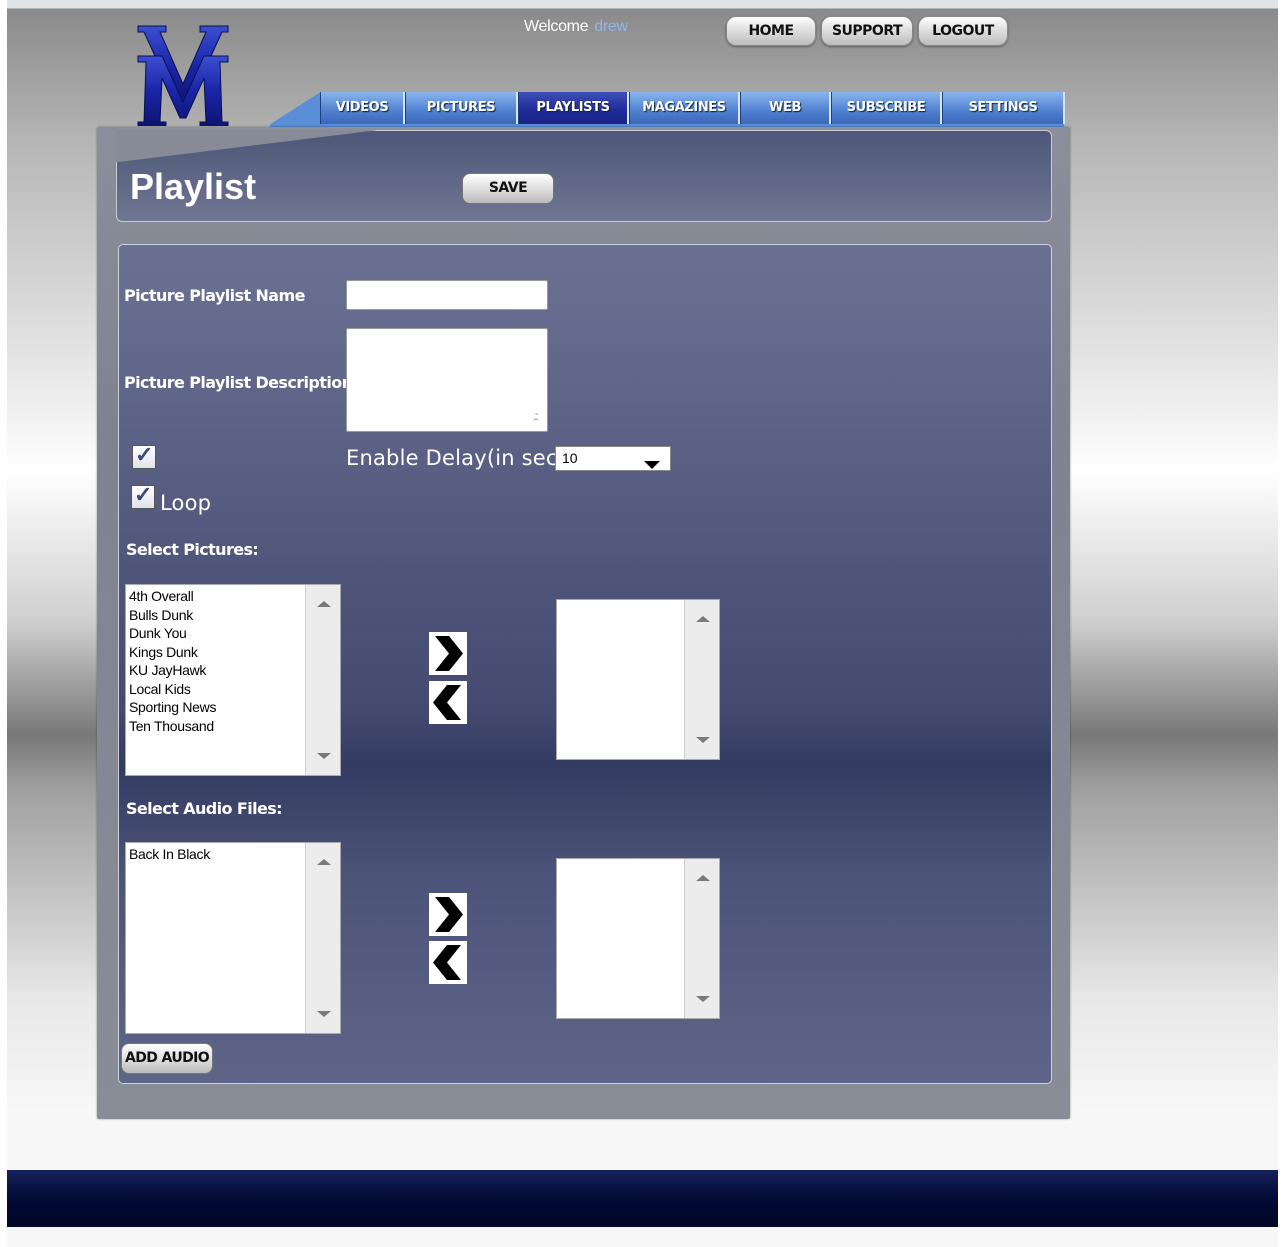 The height and width of the screenshot is (1247, 1285). I want to click on page-title: Playlist, so click(193, 186).